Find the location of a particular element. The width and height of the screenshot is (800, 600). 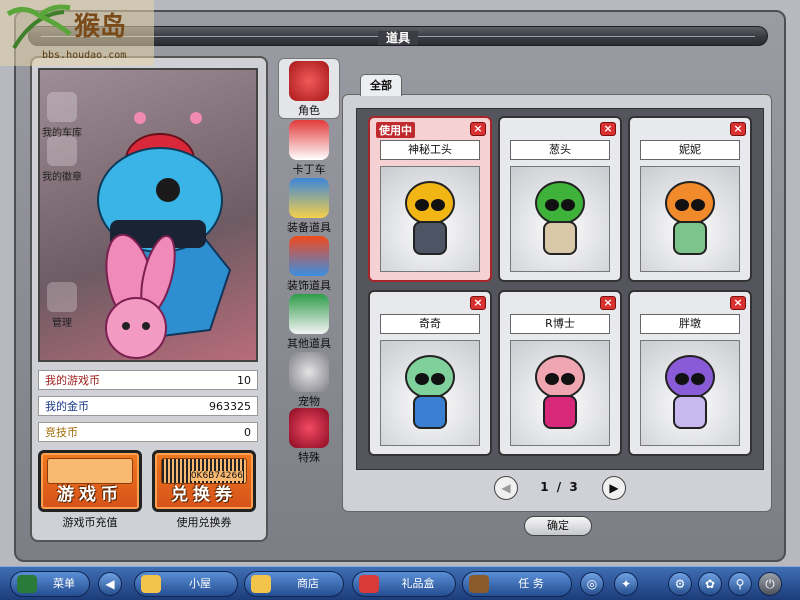

player-character-art is located at coordinates (164, 235).